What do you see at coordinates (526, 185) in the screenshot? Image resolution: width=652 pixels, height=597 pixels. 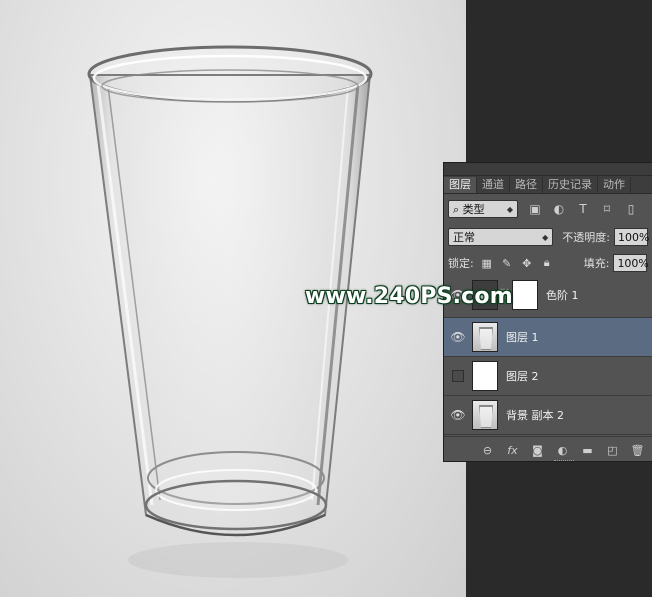 I see `tab-paths: 路径` at bounding box center [526, 185].